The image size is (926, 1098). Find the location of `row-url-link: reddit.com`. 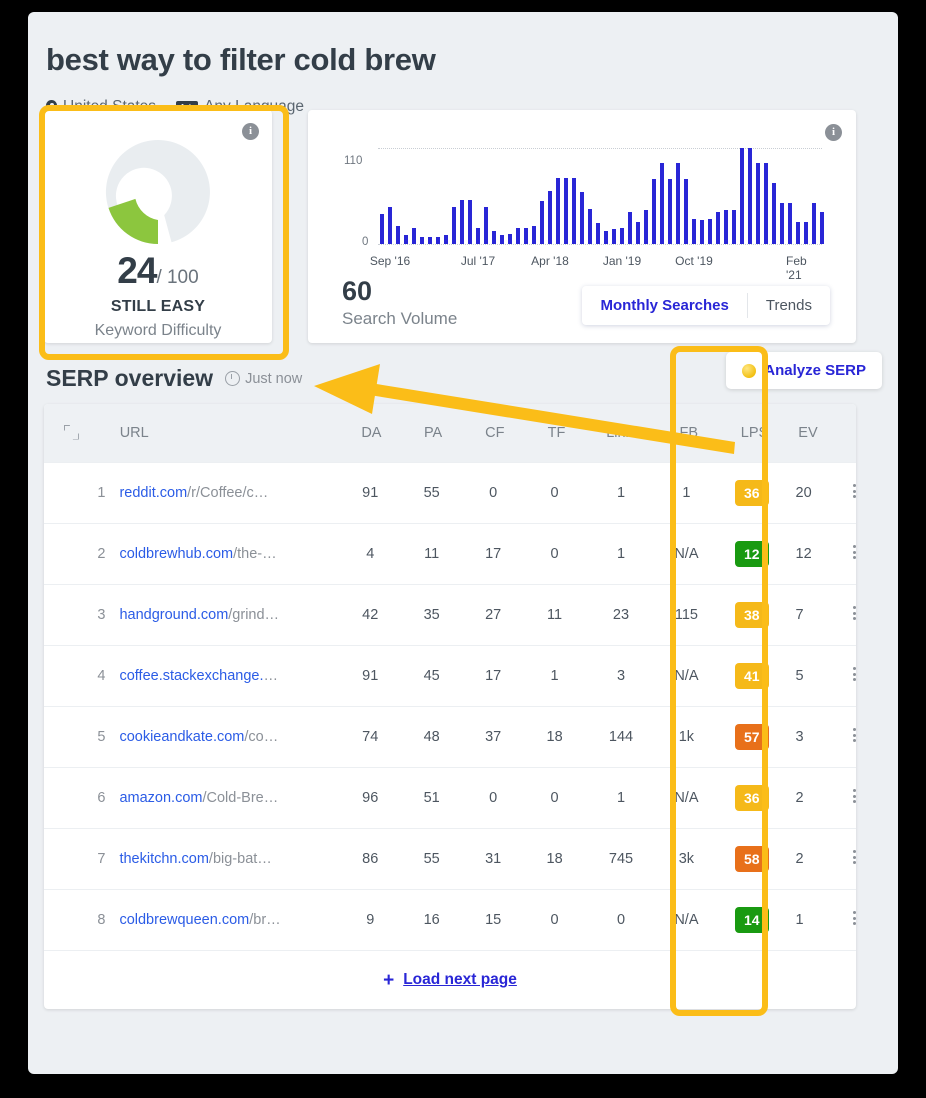

row-url-link: reddit.com is located at coordinates (153, 493).